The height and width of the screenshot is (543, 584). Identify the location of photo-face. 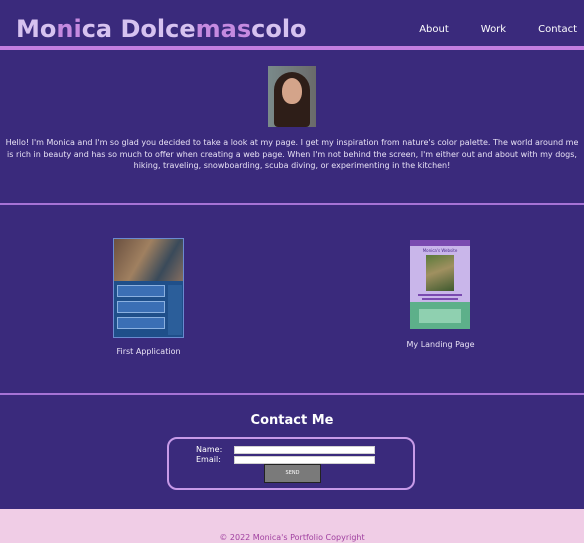
(292, 91).